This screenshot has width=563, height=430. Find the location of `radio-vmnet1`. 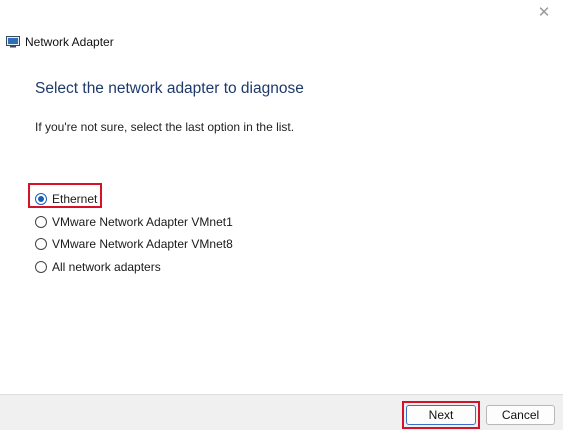

radio-vmnet1 is located at coordinates (41, 221).